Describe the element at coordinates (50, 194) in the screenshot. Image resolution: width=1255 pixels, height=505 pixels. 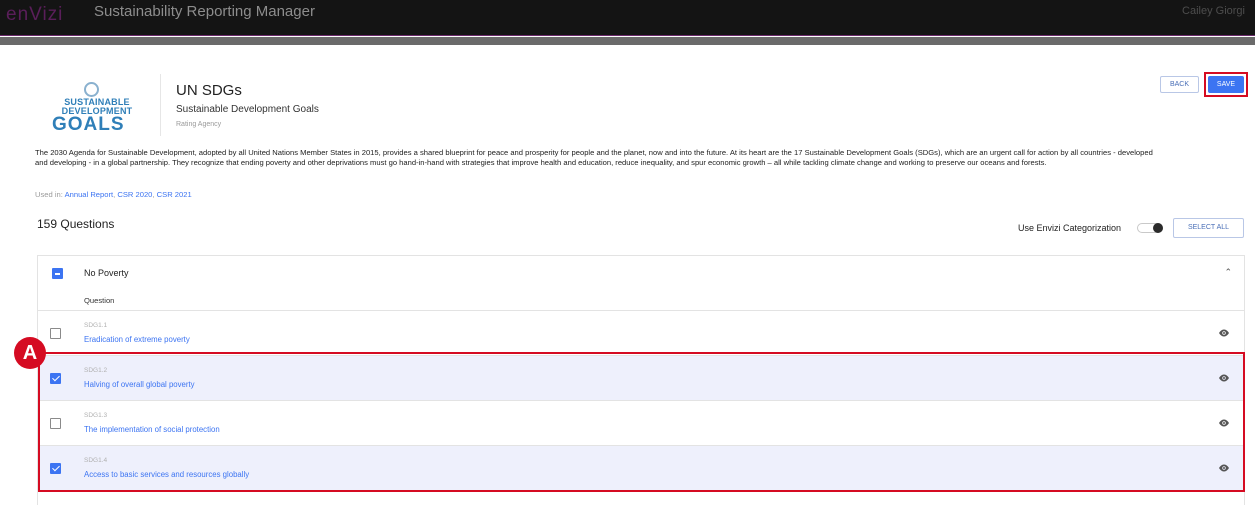
I see `used-in-label: Used in:` at that location.